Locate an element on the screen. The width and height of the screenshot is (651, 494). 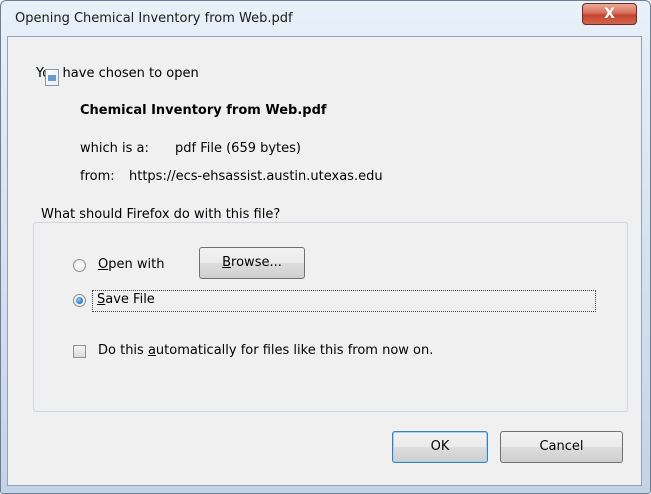
title-bar: Opening Chemical Inventory from Web.pdf is located at coordinates (325, 19).